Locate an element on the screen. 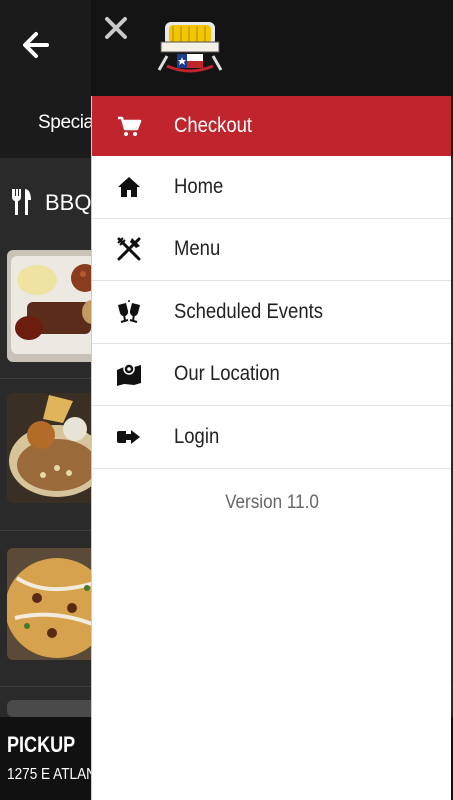  app-version: Version 11.0 is located at coordinates (272, 502).